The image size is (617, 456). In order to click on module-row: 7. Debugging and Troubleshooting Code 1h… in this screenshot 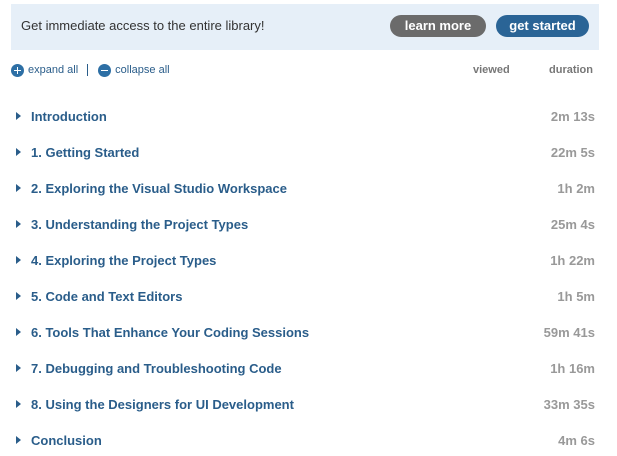, I will do `click(305, 368)`.